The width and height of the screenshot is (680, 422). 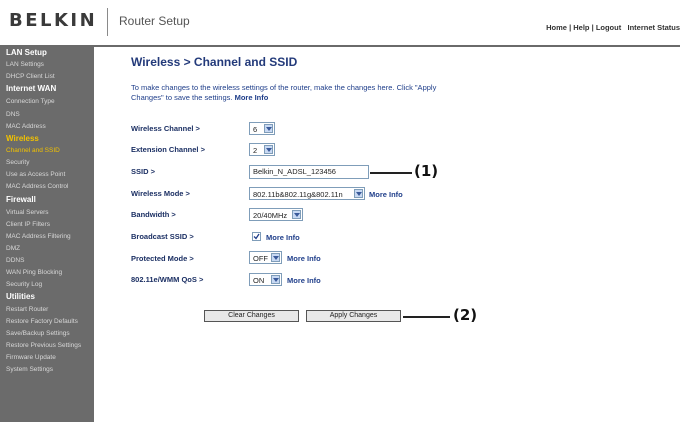 What do you see at coordinates (17, 162) in the screenshot?
I see `sidebar-item-security: Security` at bounding box center [17, 162].